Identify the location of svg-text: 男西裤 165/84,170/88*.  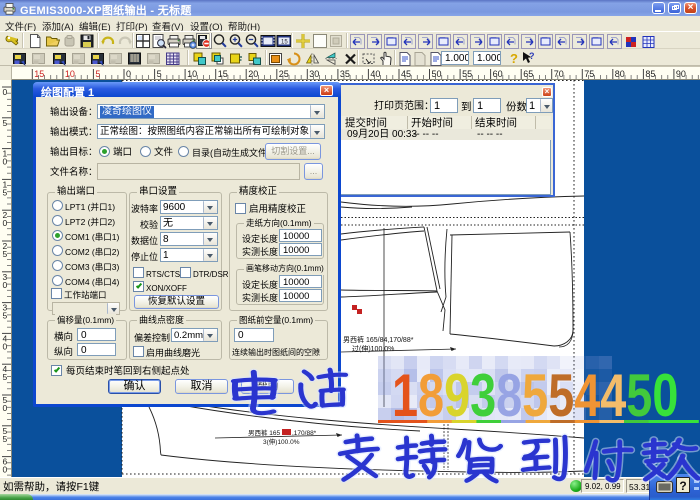
(378, 339).